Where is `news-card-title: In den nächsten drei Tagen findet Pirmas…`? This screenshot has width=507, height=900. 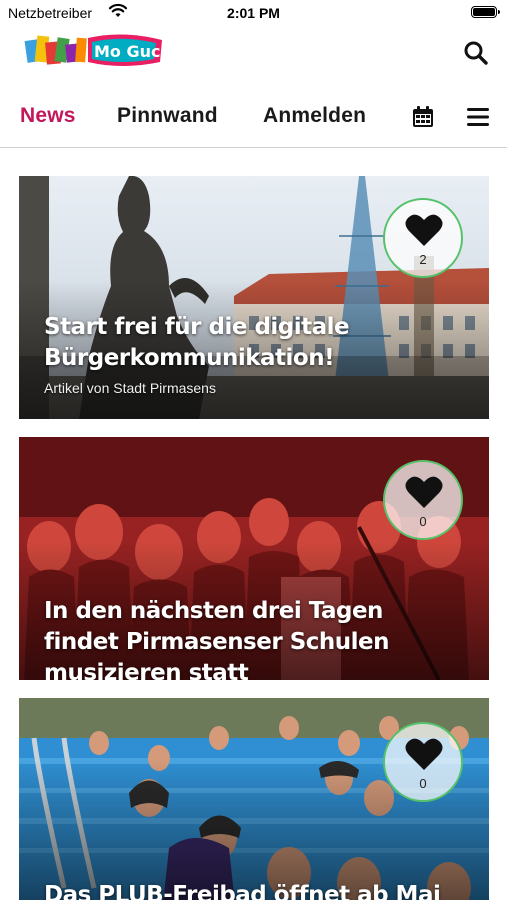
news-card-title: In den nächsten drei Tagen findet Pirmas… is located at coordinates (217, 639).